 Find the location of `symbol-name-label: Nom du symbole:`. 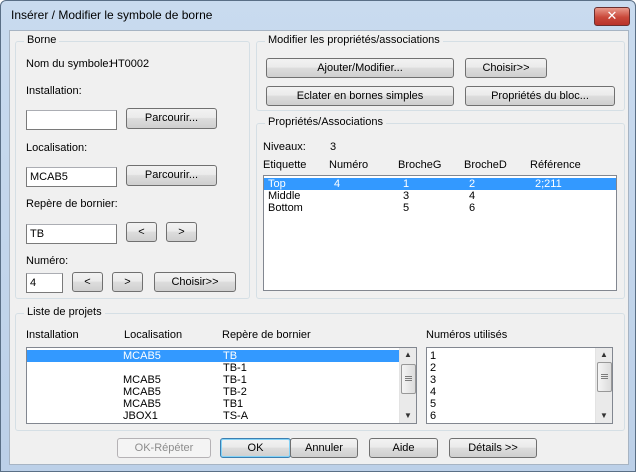

symbol-name-label: Nom du symbole: is located at coordinates (69, 64).